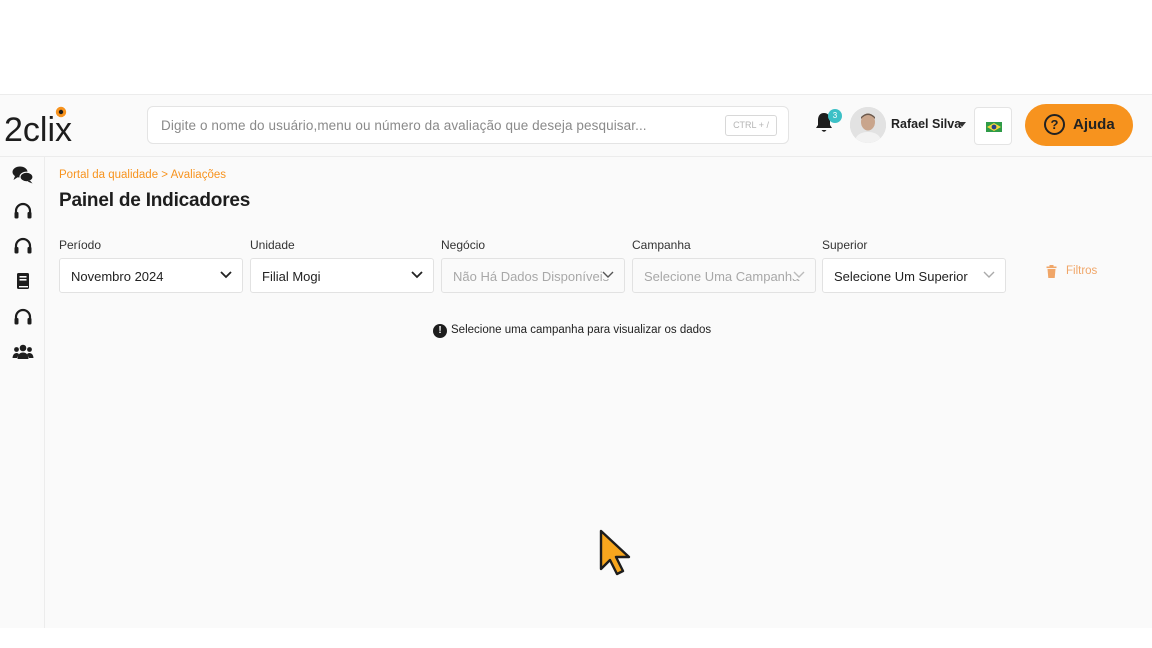 This screenshot has width=1152, height=648. Describe the element at coordinates (440, 331) in the screenshot. I see `alert-icon: !` at that location.